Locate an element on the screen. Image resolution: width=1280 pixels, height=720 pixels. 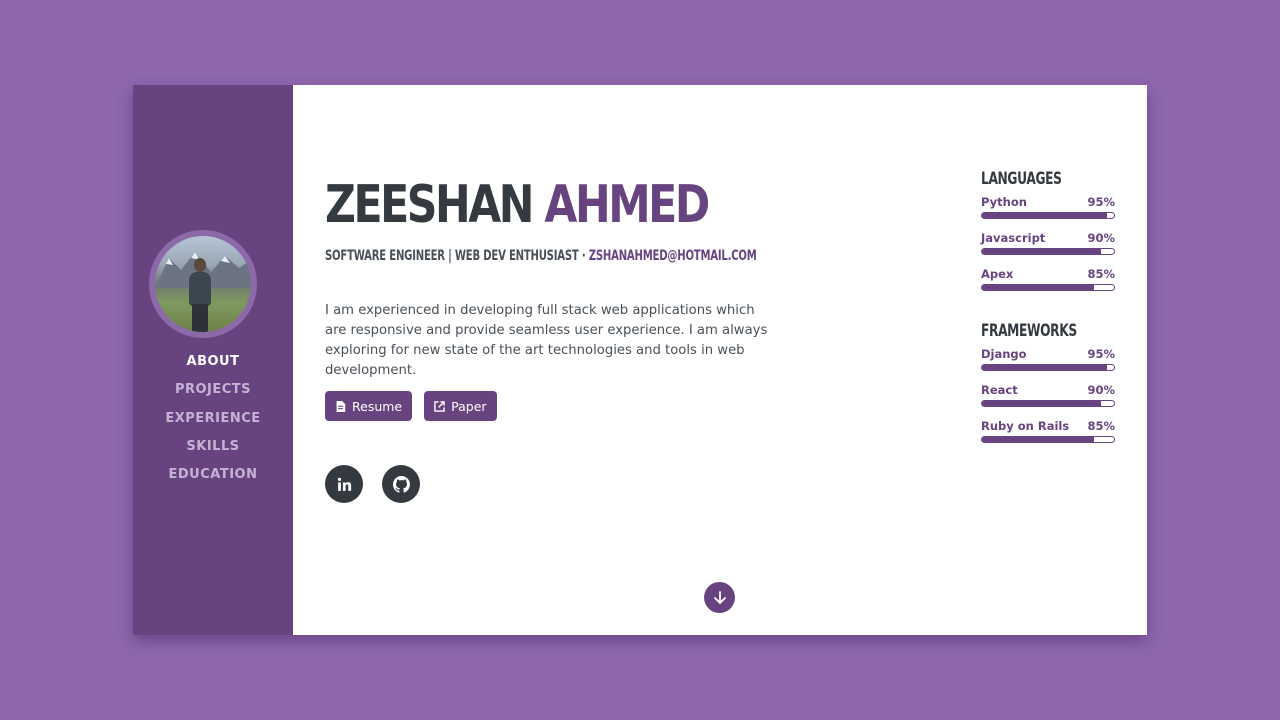
skill-header: React 90% is located at coordinates (1048, 390).